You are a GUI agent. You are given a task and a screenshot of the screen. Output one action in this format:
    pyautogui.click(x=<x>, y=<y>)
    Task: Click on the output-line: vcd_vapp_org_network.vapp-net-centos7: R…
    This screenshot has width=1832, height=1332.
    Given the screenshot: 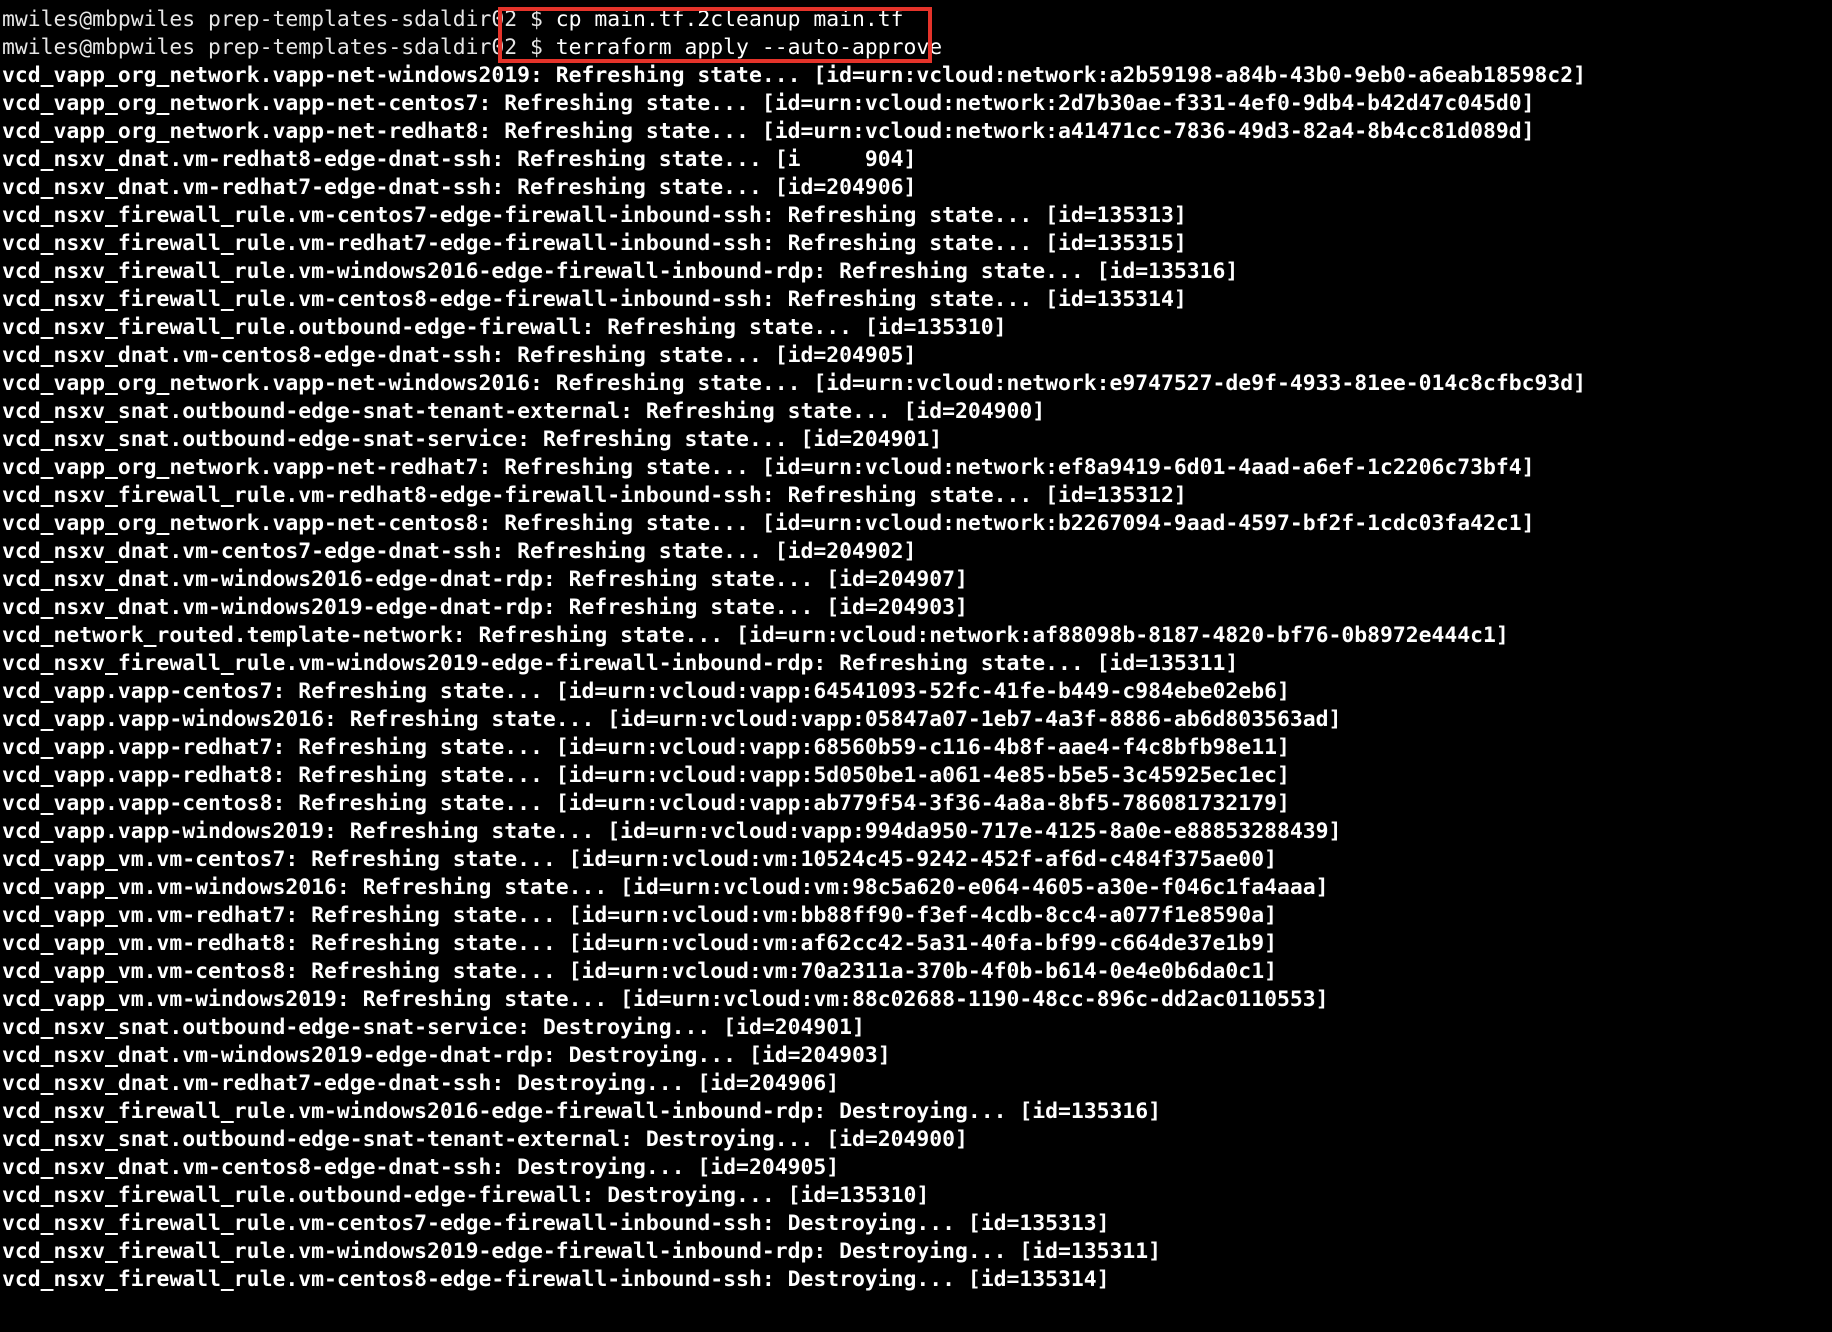 What is the action you would take?
    pyautogui.click(x=768, y=103)
    